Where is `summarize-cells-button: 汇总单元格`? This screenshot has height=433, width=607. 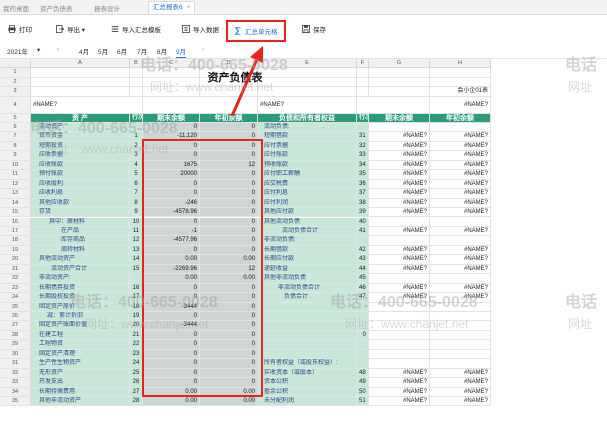
summarize-cells-button: 汇总单元格 is located at coordinates (256, 31).